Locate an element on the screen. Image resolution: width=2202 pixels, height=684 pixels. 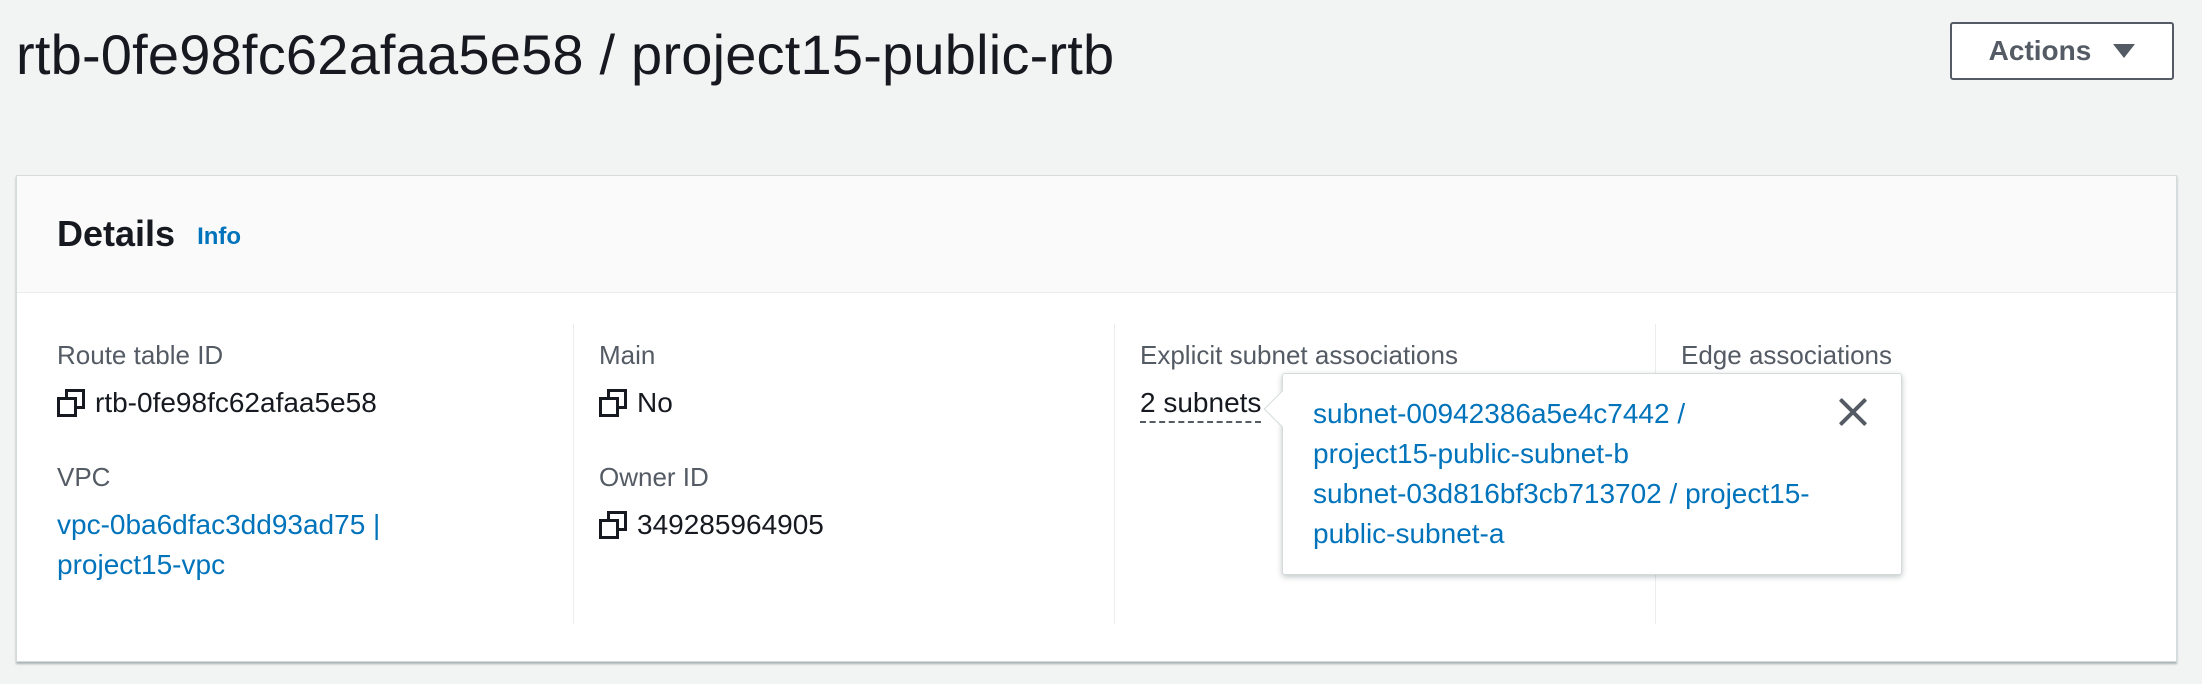
subnet-link-line2: public-subnet-a is located at coordinates (1577, 534).